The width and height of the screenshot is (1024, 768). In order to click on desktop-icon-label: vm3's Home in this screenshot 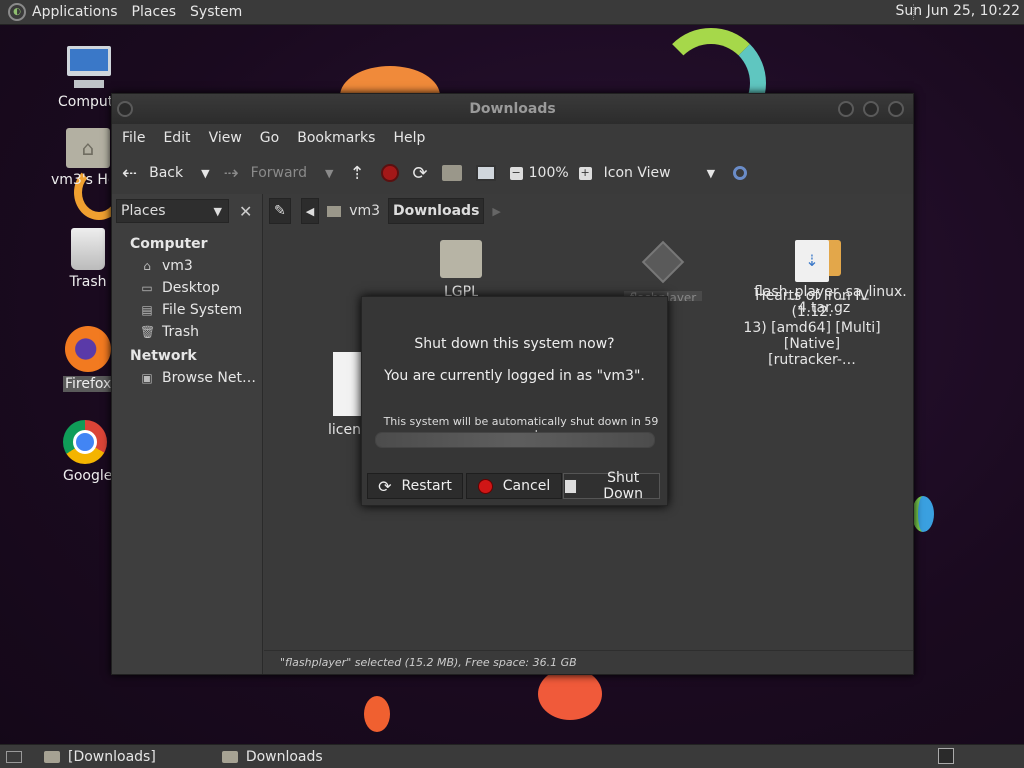, I will do `click(80, 180)`.